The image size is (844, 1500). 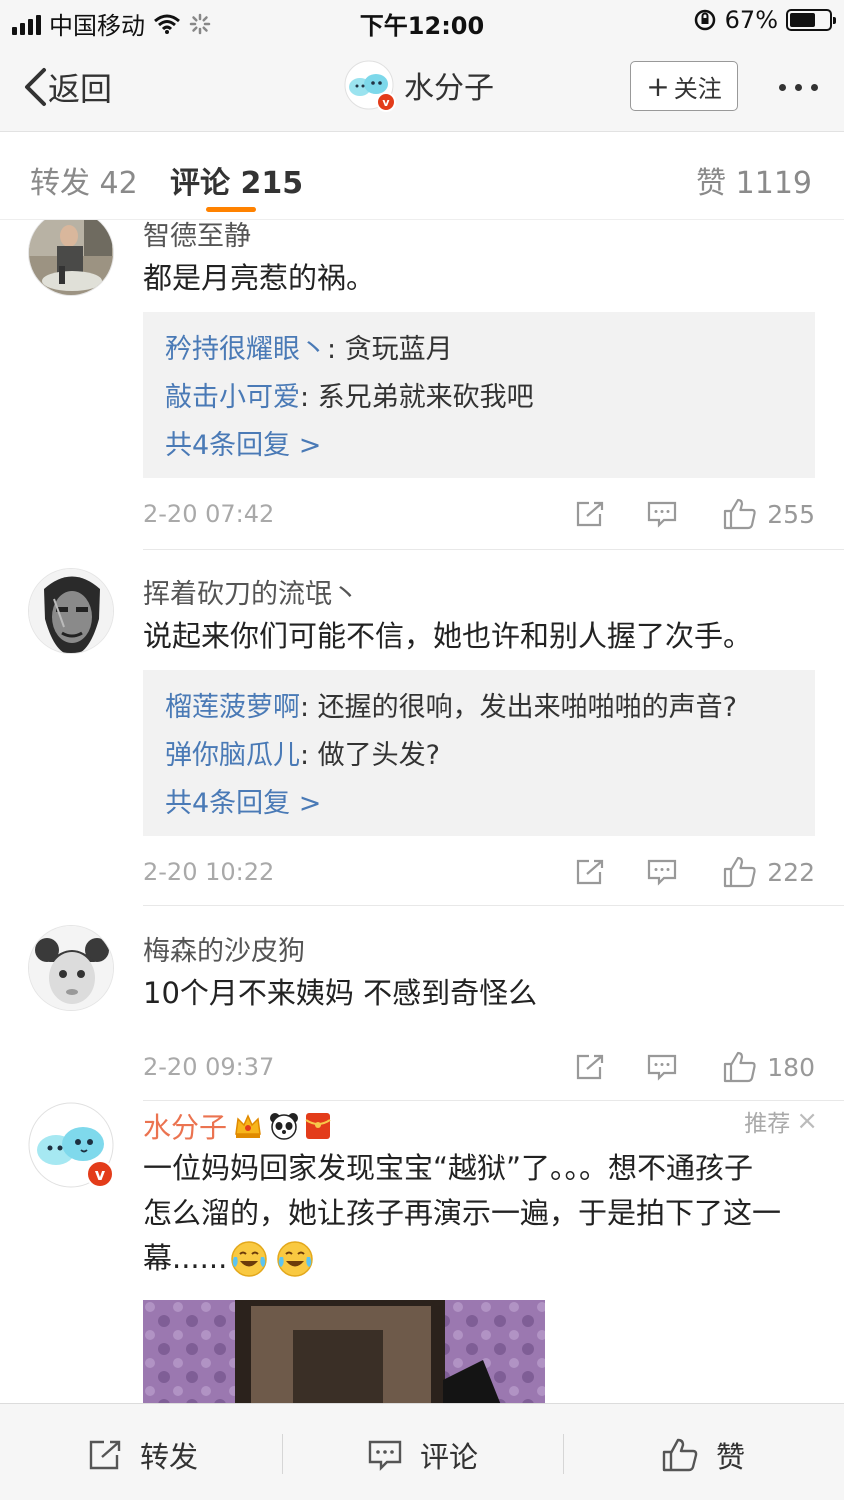 I want to click on bottom-comment-button: 评论, so click(x=423, y=1455).